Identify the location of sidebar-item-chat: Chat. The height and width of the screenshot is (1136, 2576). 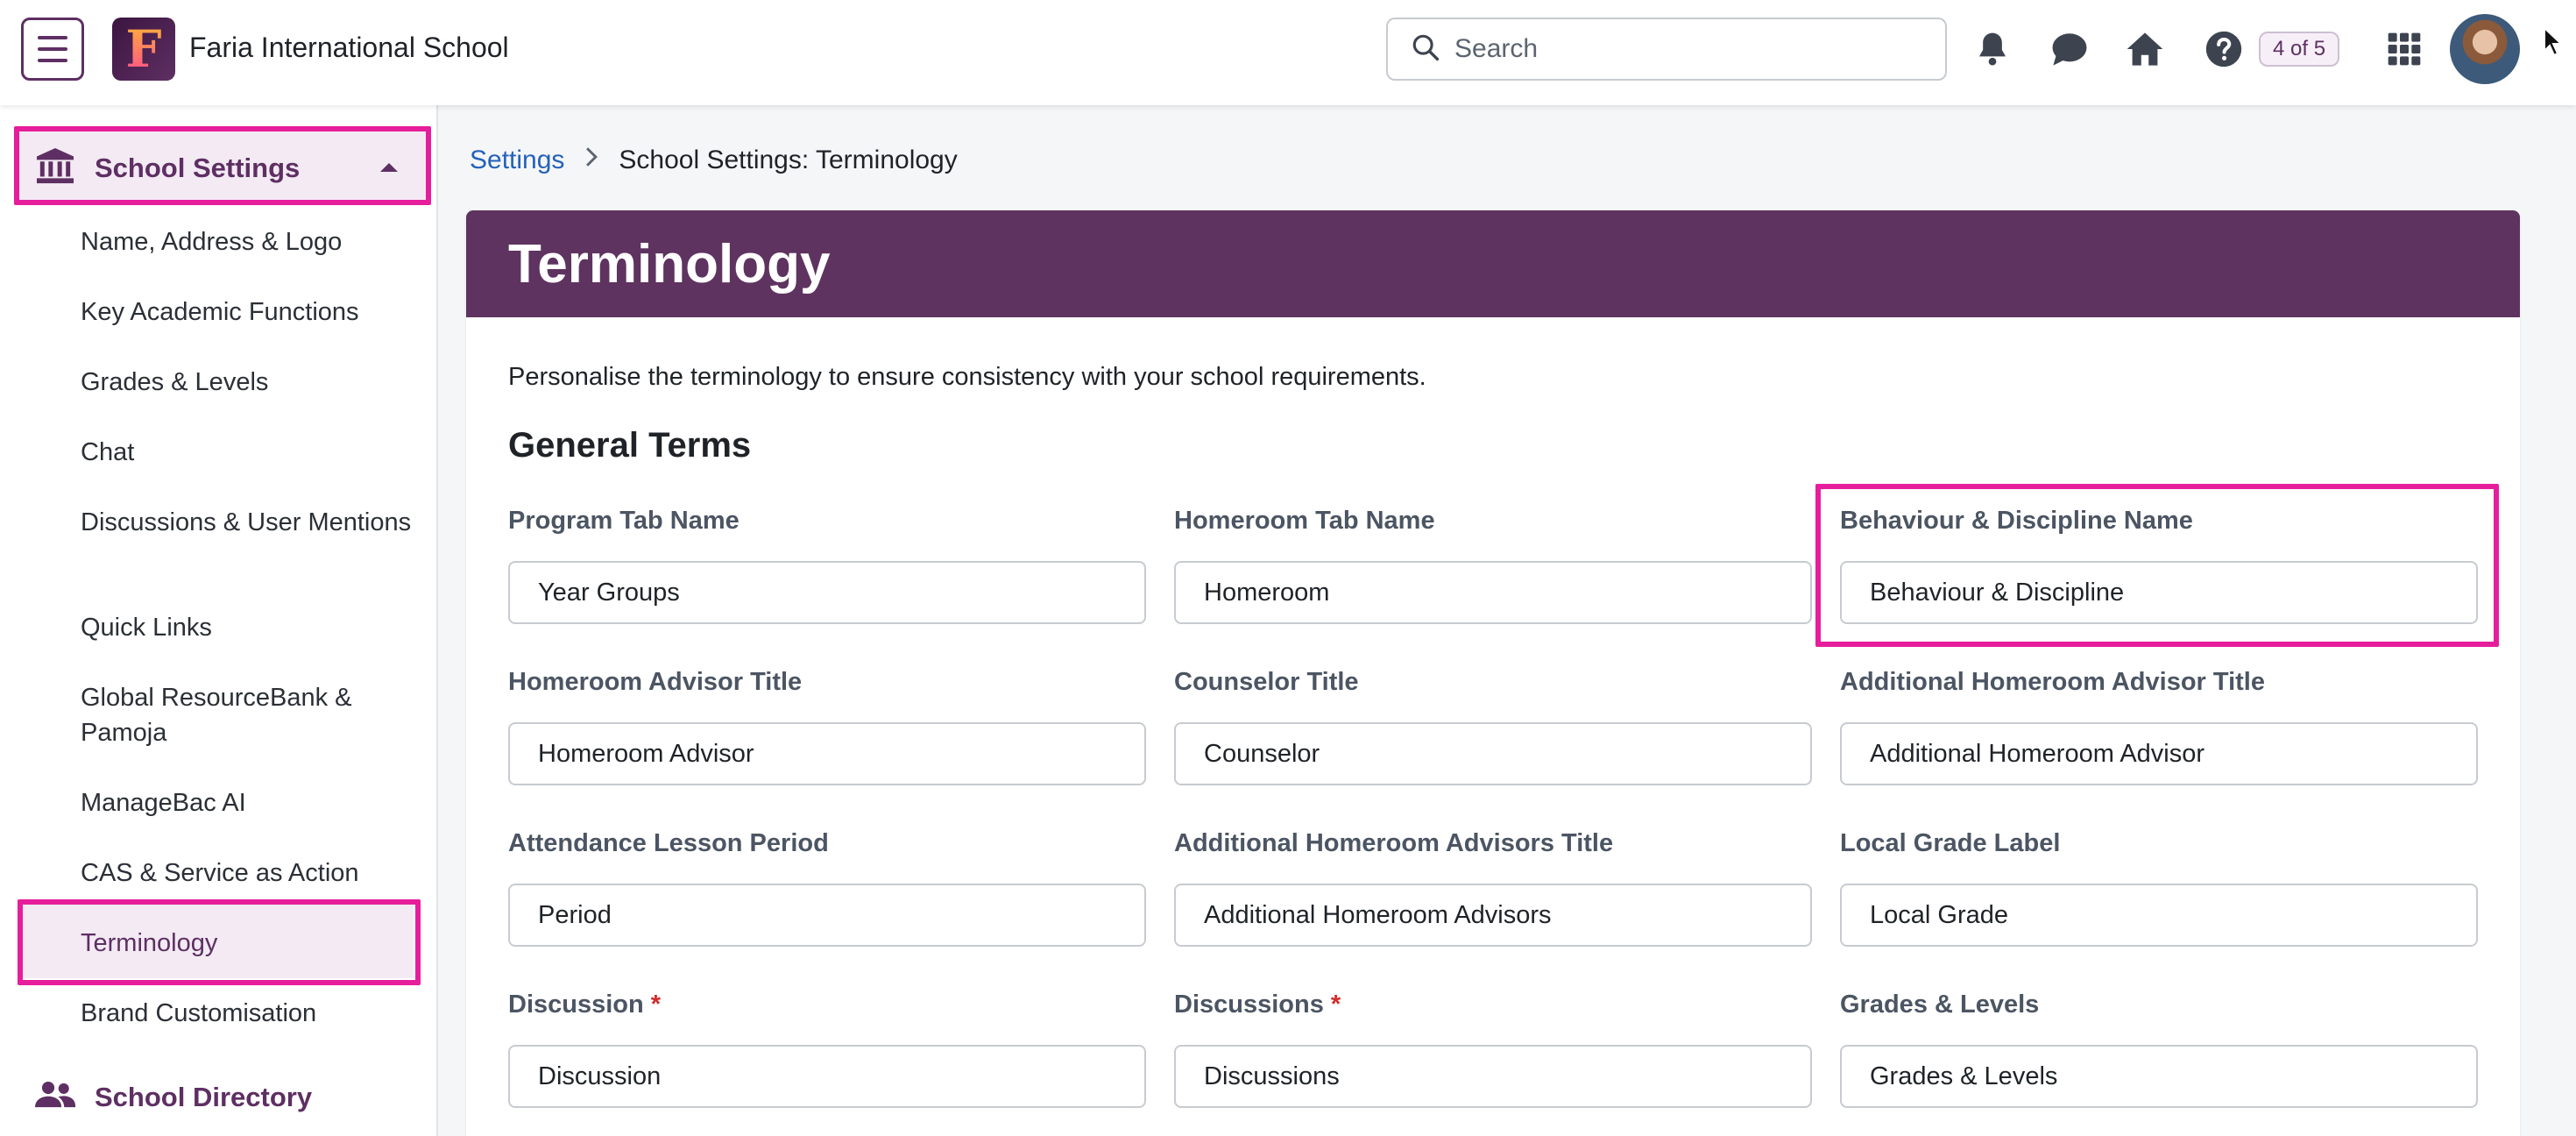
(247, 453).